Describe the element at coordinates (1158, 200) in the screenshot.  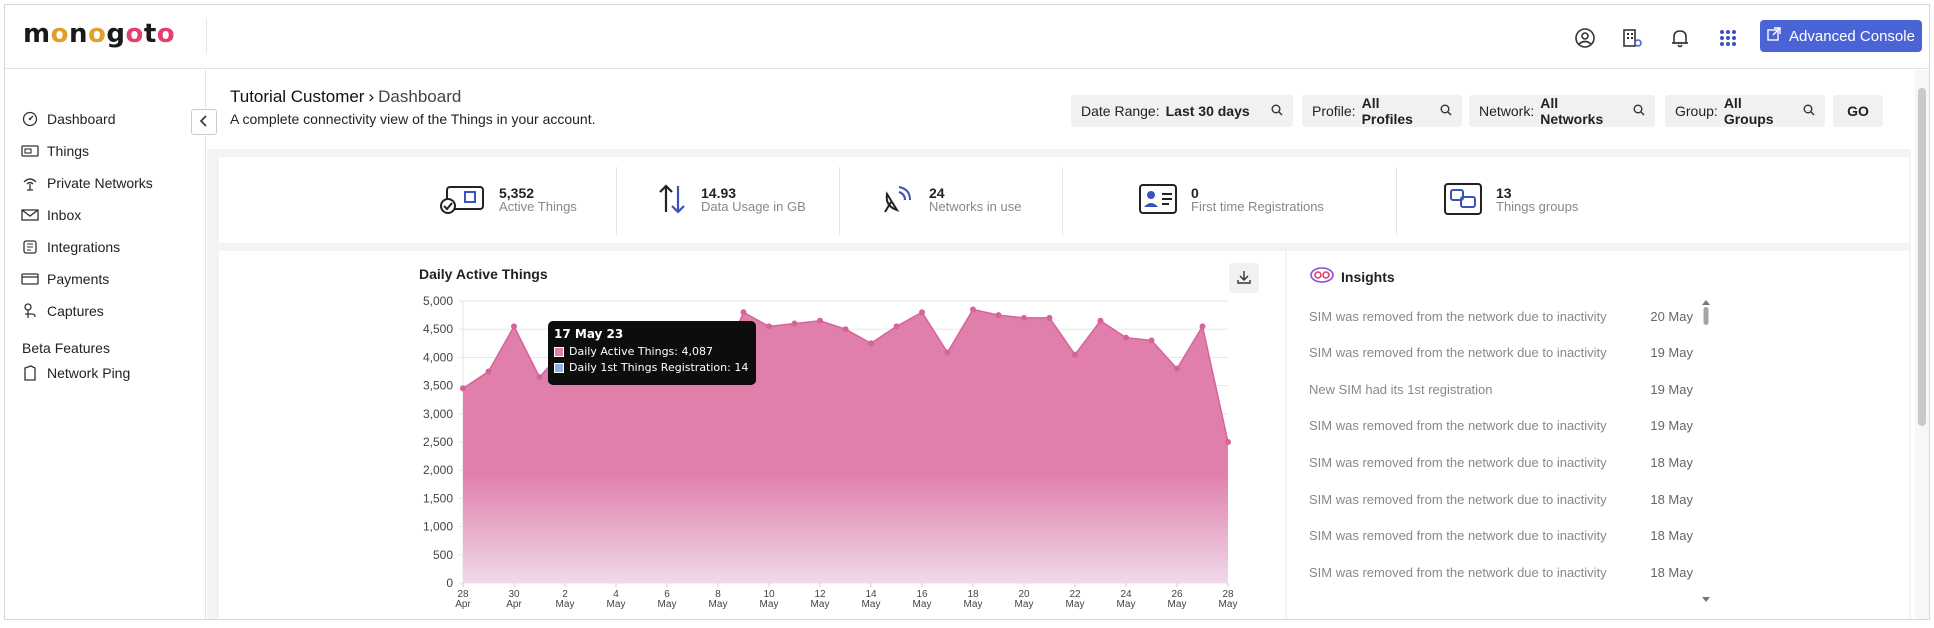
I see `id-card-icon` at that location.